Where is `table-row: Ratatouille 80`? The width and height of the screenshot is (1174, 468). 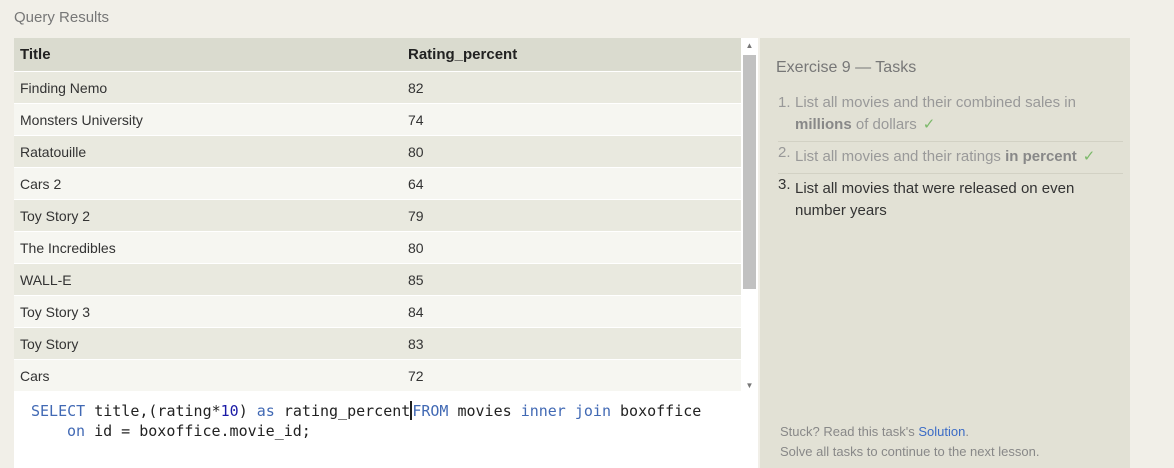 table-row: Ratatouille 80 is located at coordinates (377, 151).